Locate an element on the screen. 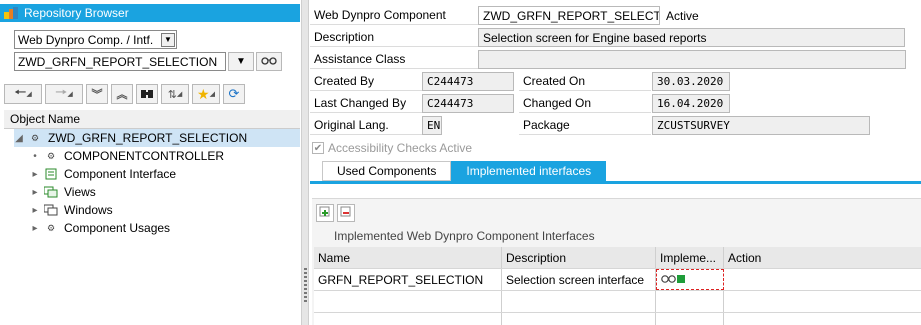 The height and width of the screenshot is (325, 921). cell-action is located at coordinates (822, 279).